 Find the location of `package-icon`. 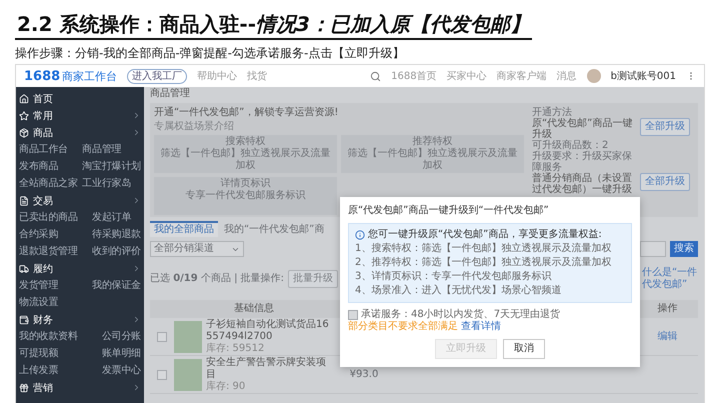

package-icon is located at coordinates (24, 133).